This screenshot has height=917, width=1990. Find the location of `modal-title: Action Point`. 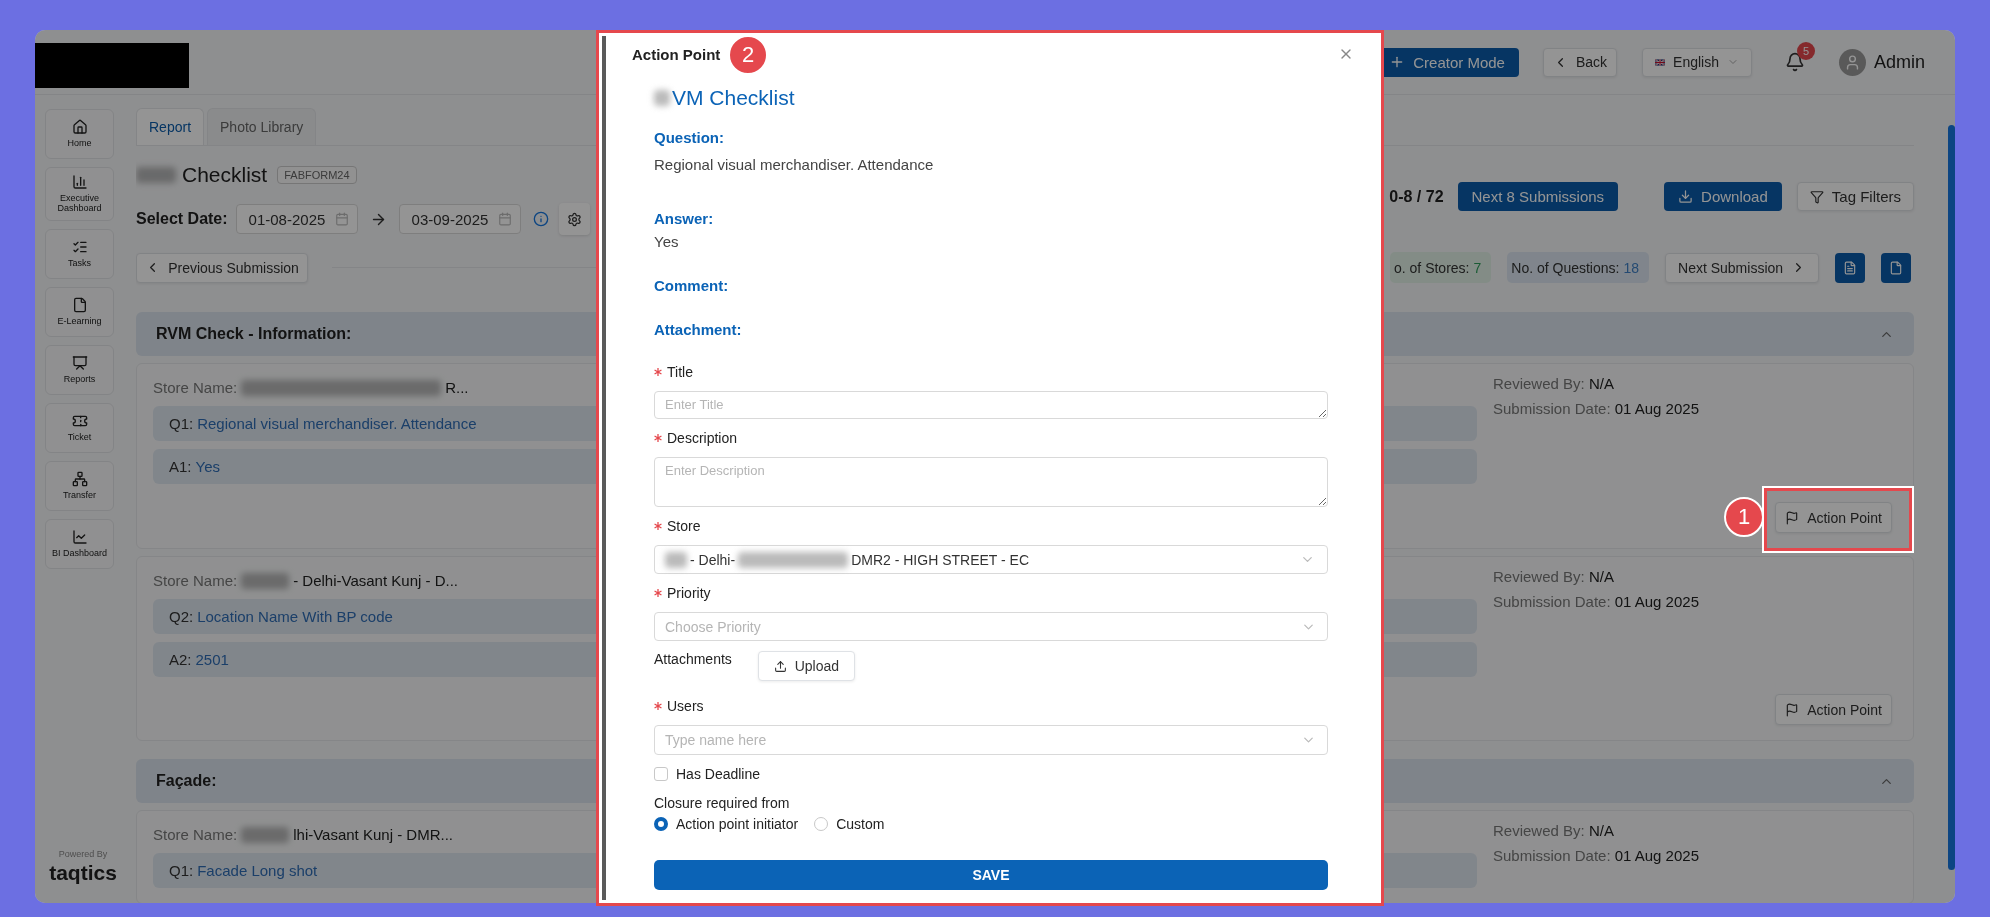

modal-title: Action Point is located at coordinates (676, 54).